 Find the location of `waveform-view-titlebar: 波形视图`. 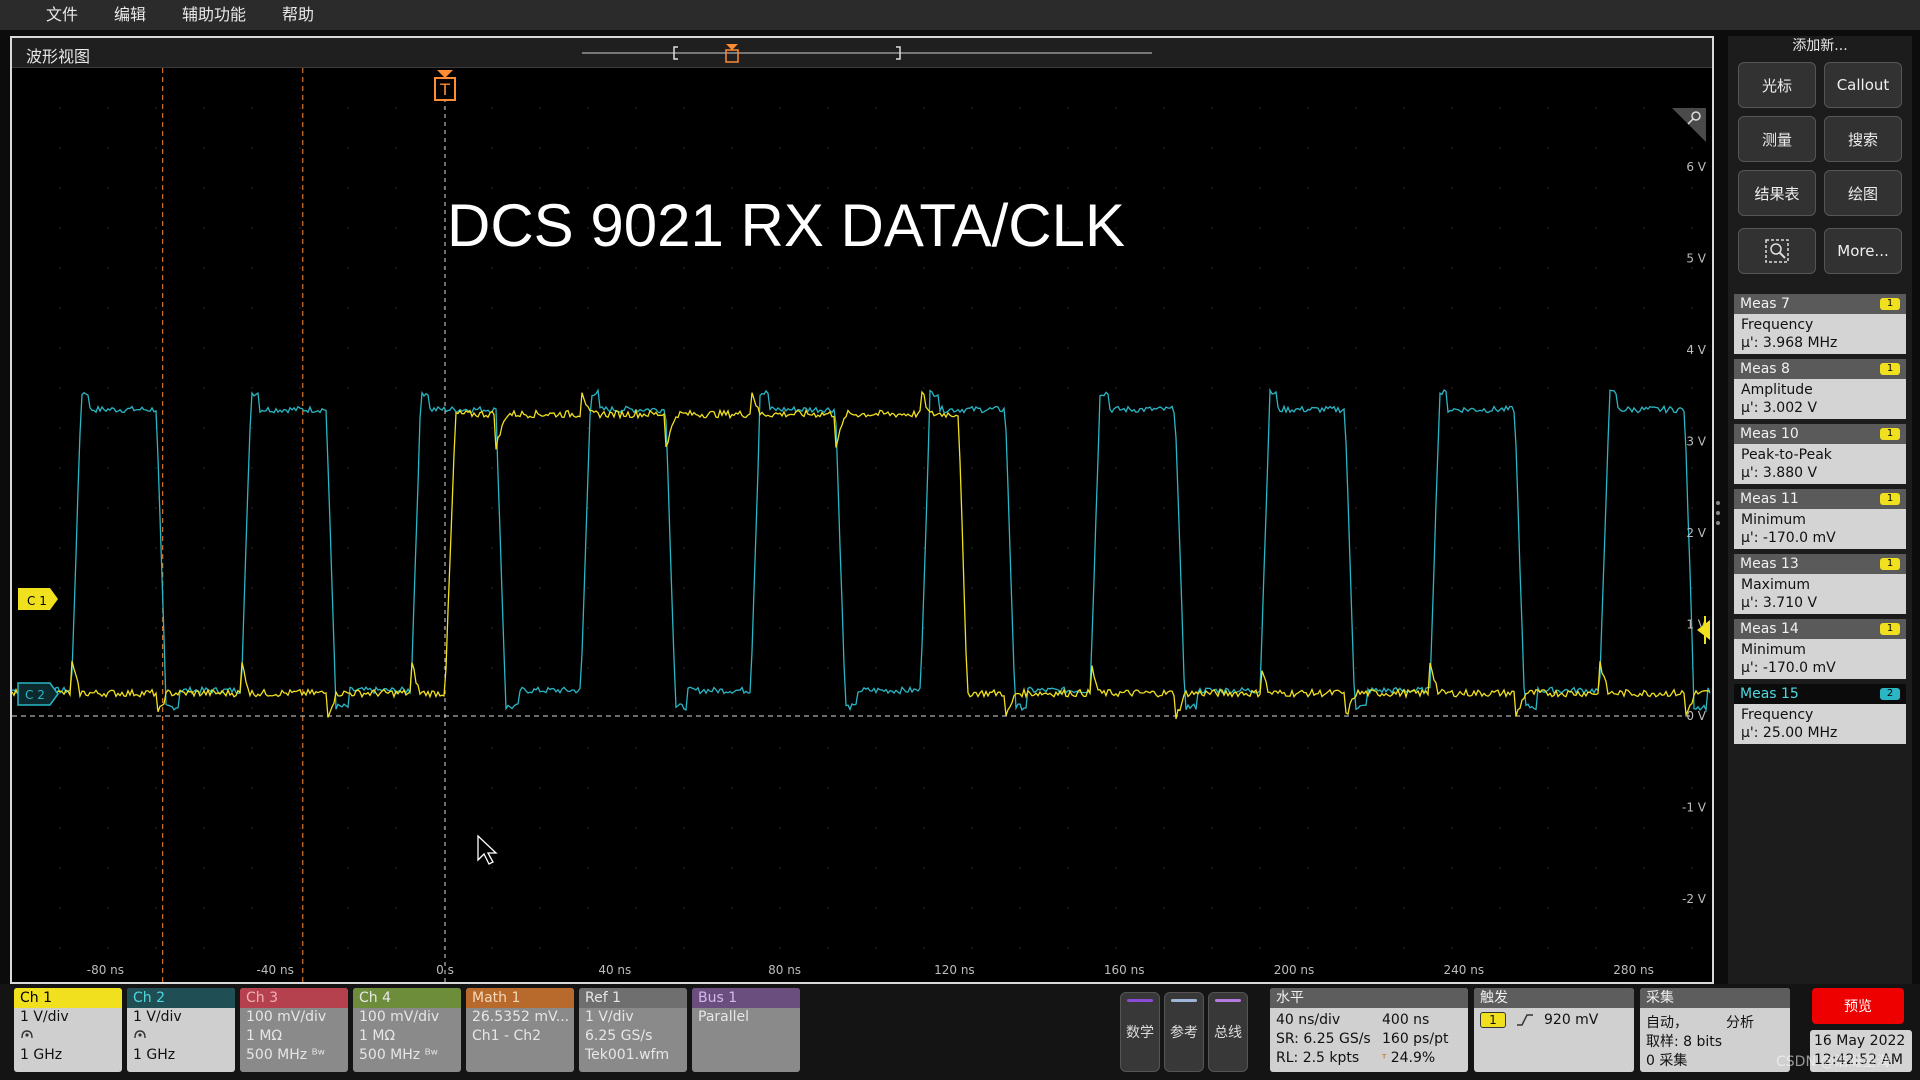

waveform-view-titlebar: 波形视图 is located at coordinates (862, 53).